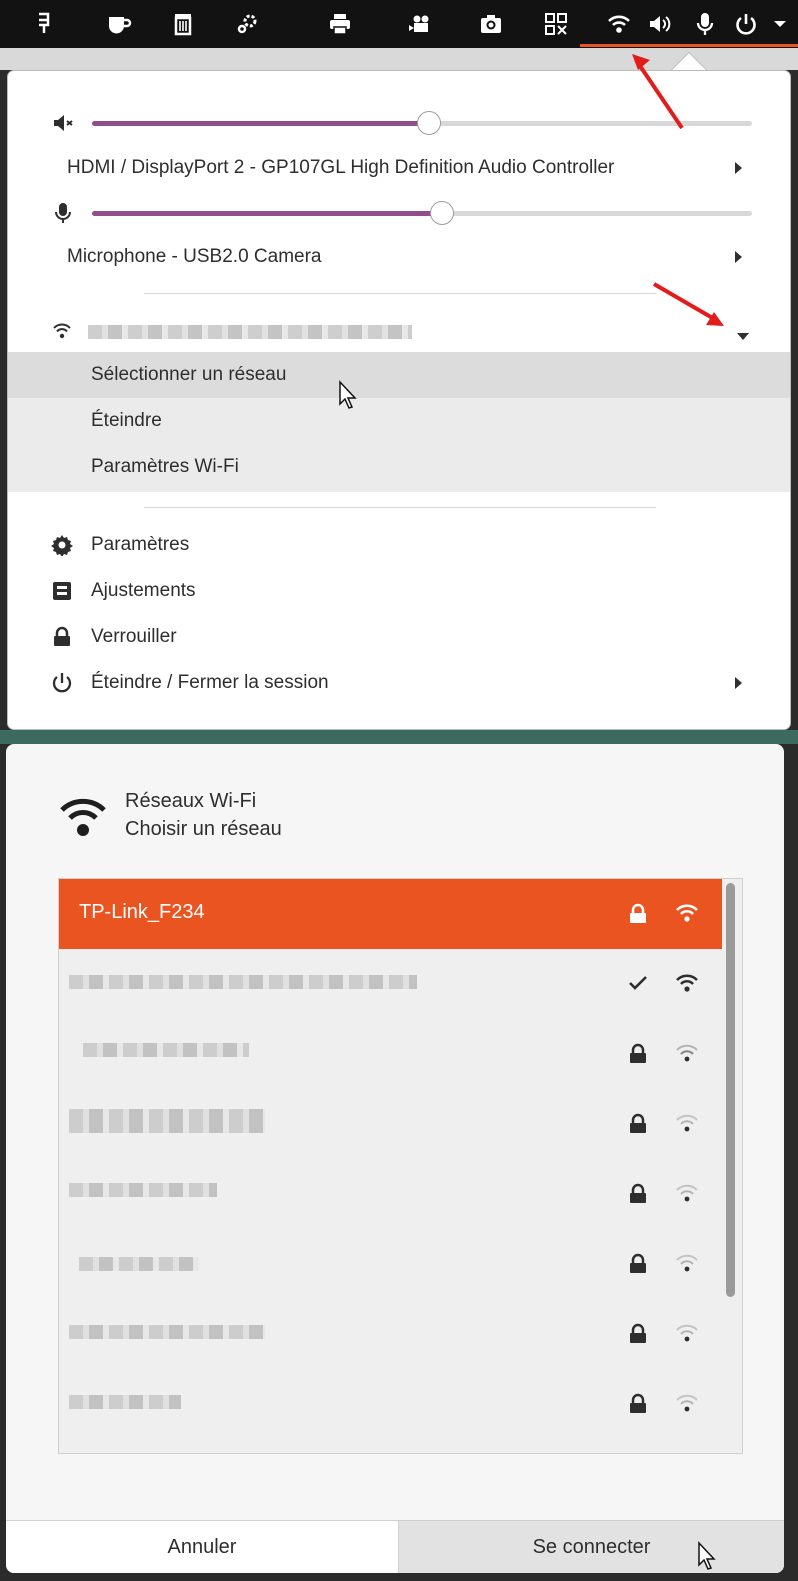  Describe the element at coordinates (142, 912) in the screenshot. I see `network-name: TP-Link_F234` at that location.